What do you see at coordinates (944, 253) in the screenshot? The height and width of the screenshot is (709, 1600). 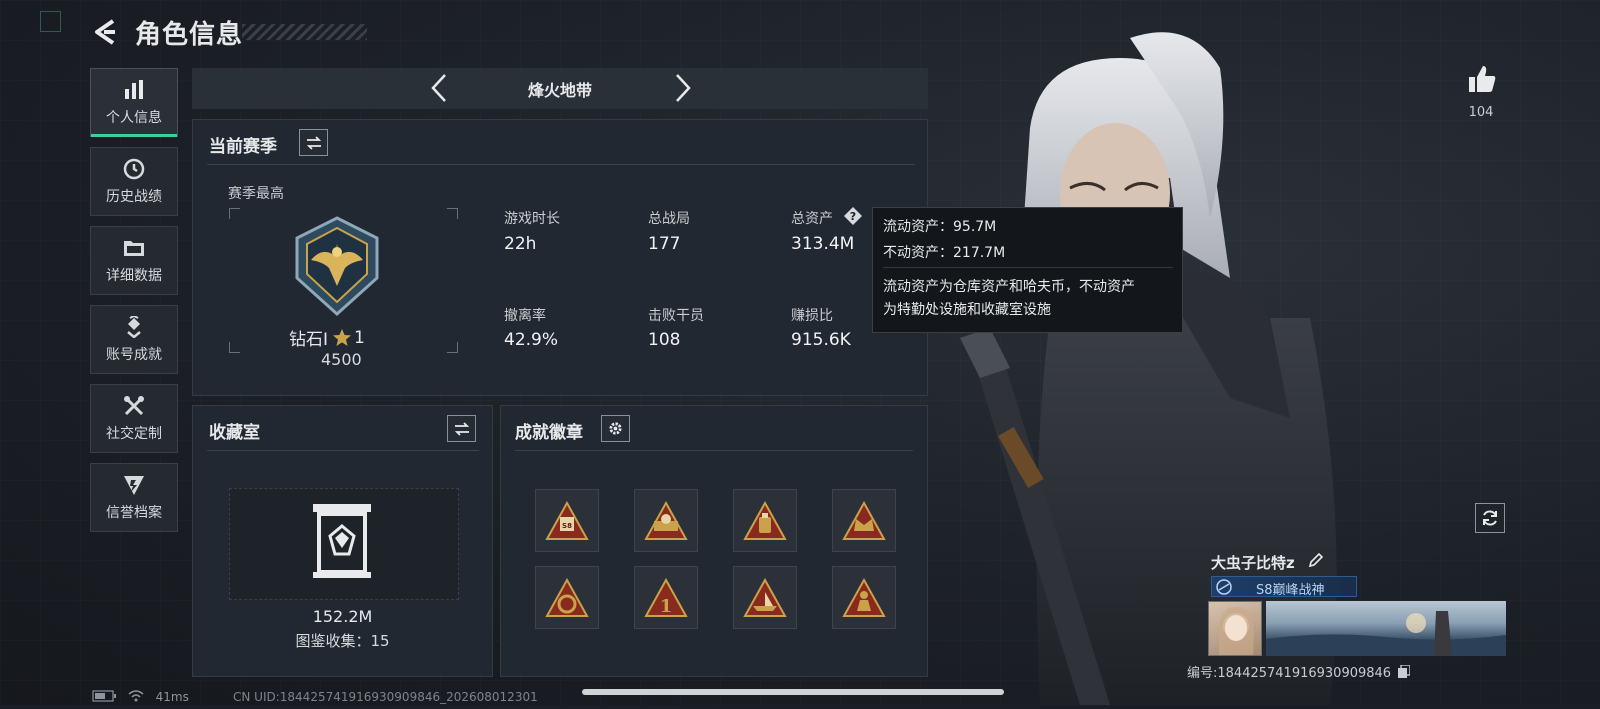 I see `tooltip-fixed-assets: 不动资产：217.7M` at bounding box center [944, 253].